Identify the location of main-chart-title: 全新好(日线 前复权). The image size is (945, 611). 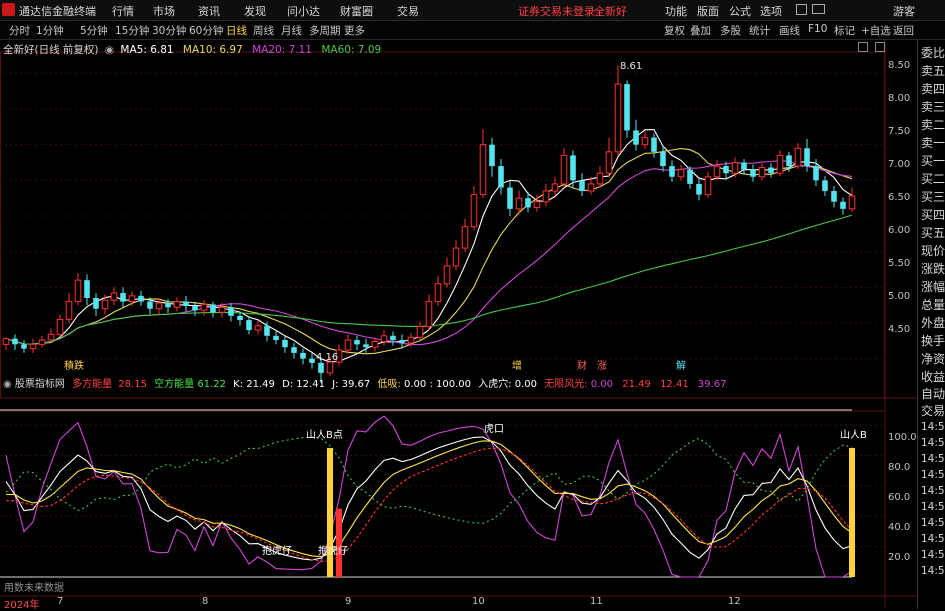
(51, 50).